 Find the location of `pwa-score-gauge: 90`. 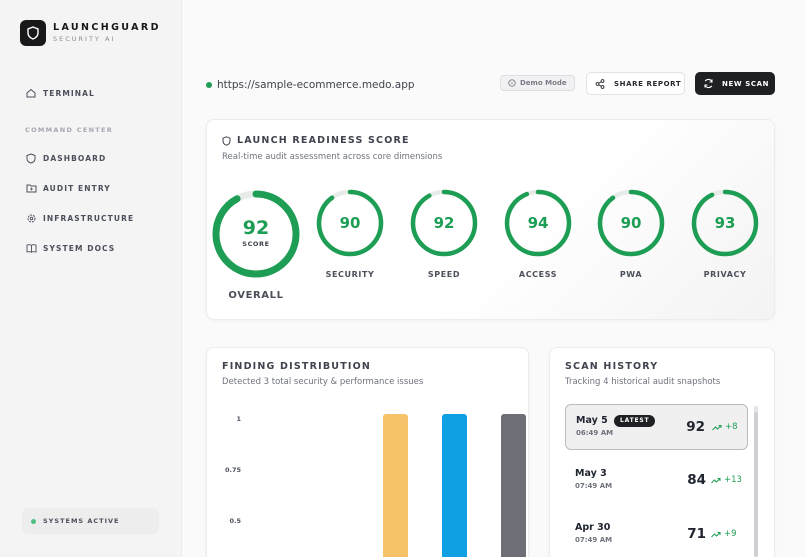

pwa-score-gauge: 90 is located at coordinates (631, 223).